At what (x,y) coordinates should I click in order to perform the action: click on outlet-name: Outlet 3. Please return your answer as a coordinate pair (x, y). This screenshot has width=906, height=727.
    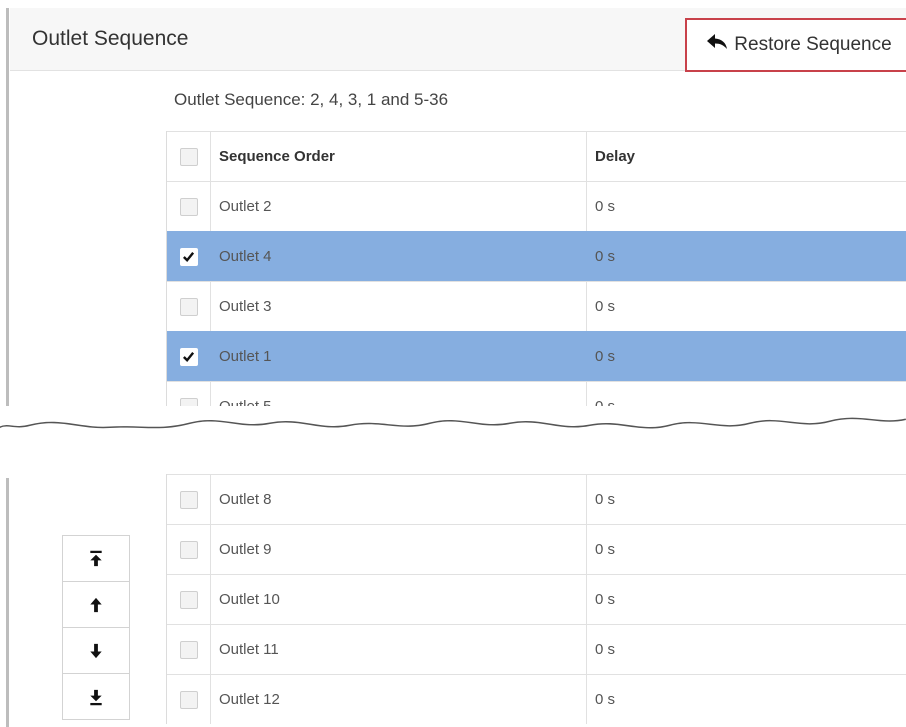
    Looking at the image, I should click on (399, 306).